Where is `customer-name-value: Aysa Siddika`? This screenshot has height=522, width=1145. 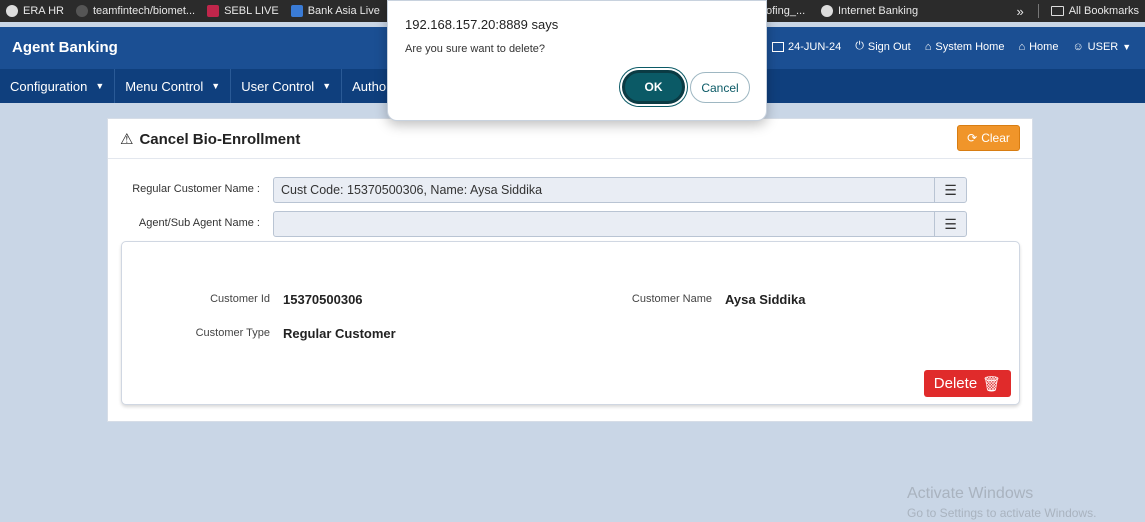 customer-name-value: Aysa Siddika is located at coordinates (765, 299).